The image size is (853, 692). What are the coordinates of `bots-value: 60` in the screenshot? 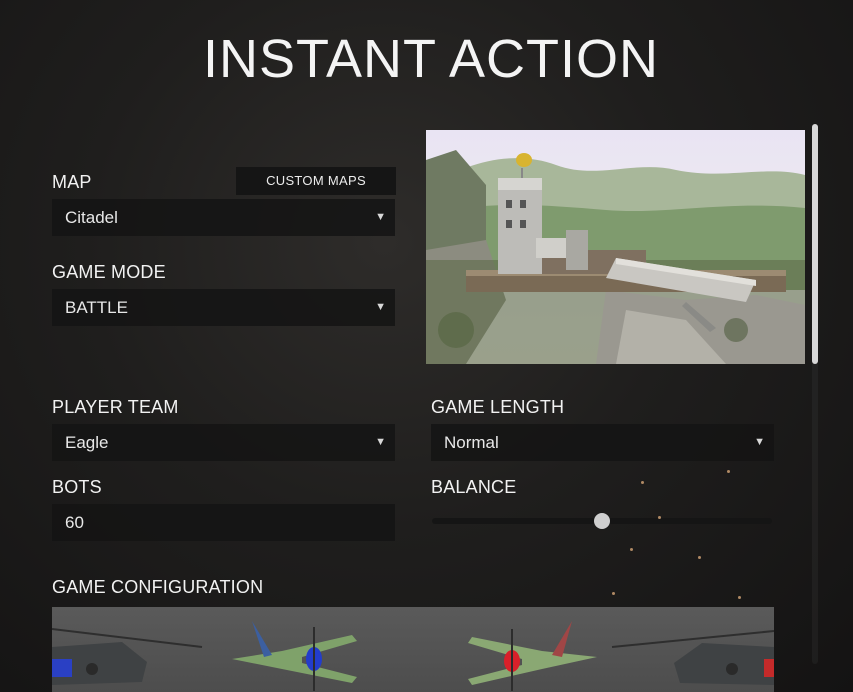 It's located at (74, 522).